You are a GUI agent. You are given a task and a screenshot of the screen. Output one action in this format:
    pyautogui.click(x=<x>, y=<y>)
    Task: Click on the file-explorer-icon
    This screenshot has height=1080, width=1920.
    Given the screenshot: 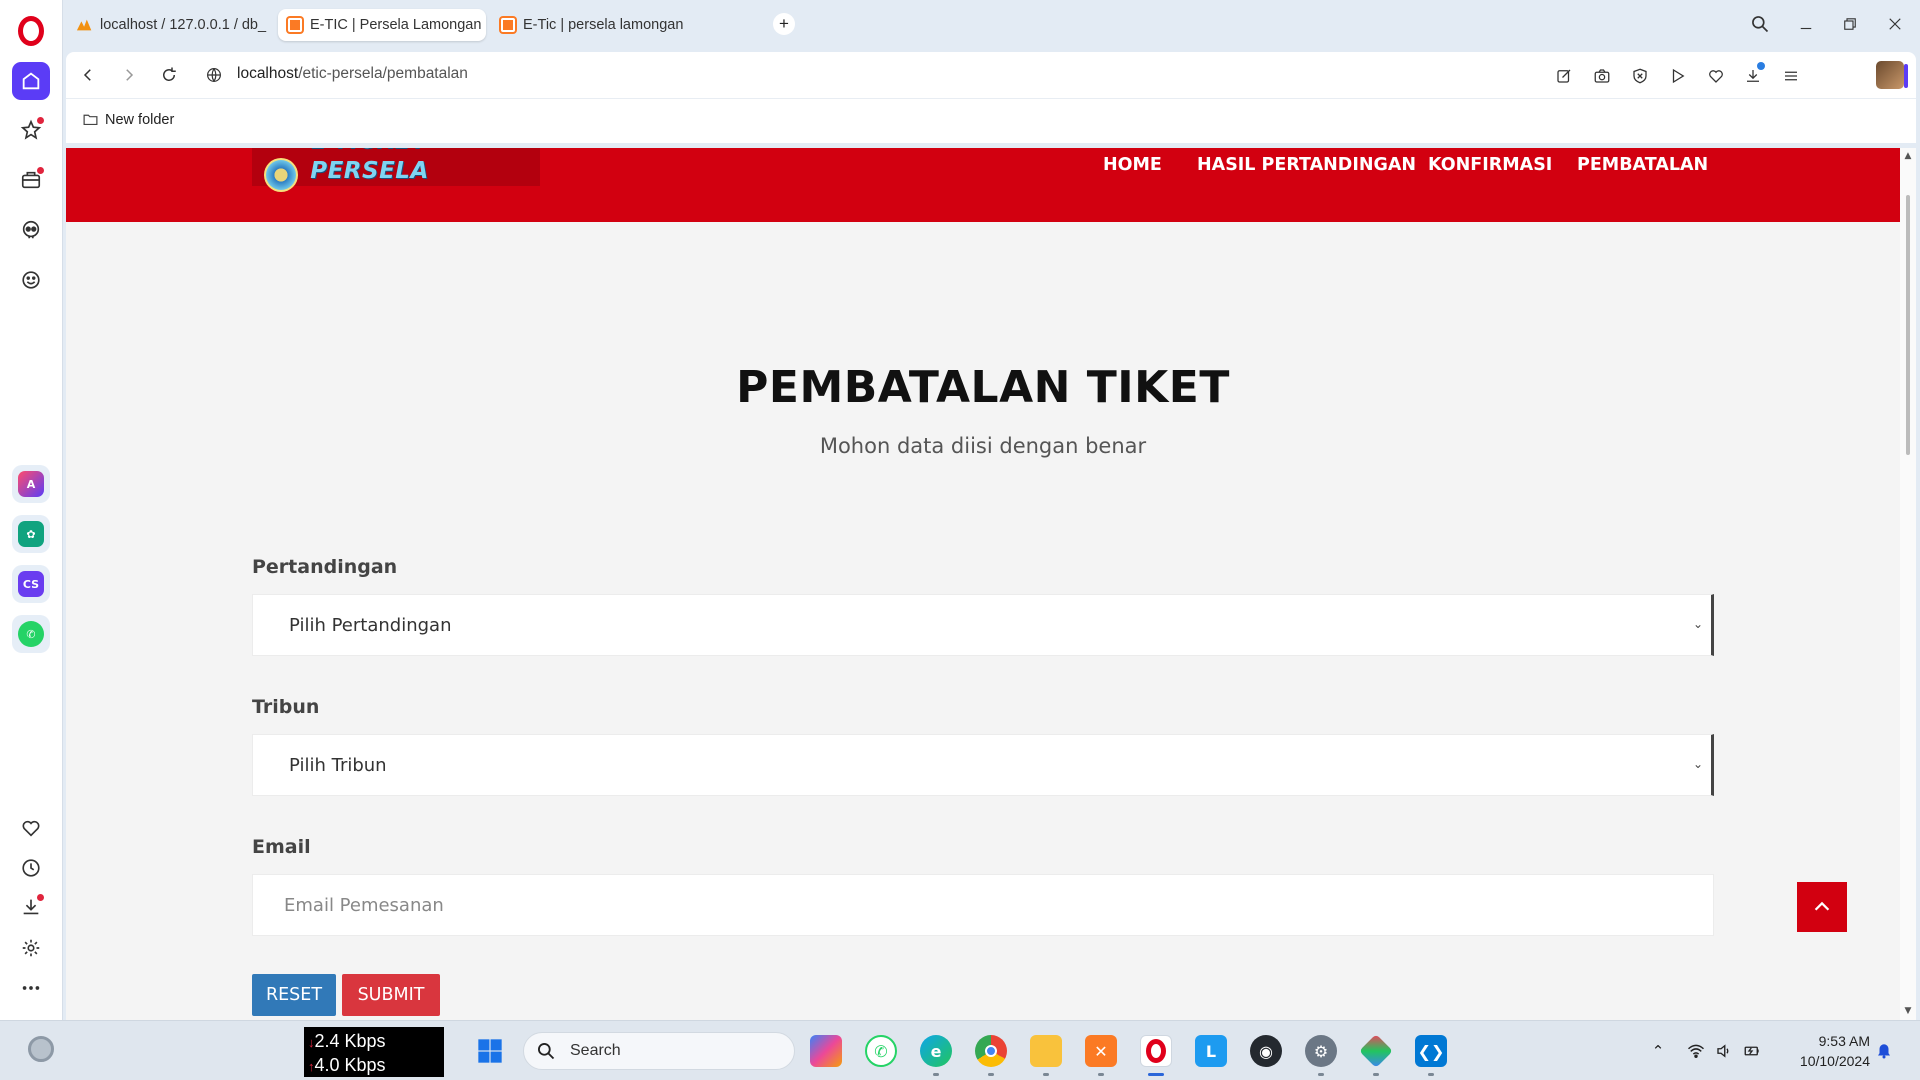 What is the action you would take?
    pyautogui.click(x=1046, y=1051)
    